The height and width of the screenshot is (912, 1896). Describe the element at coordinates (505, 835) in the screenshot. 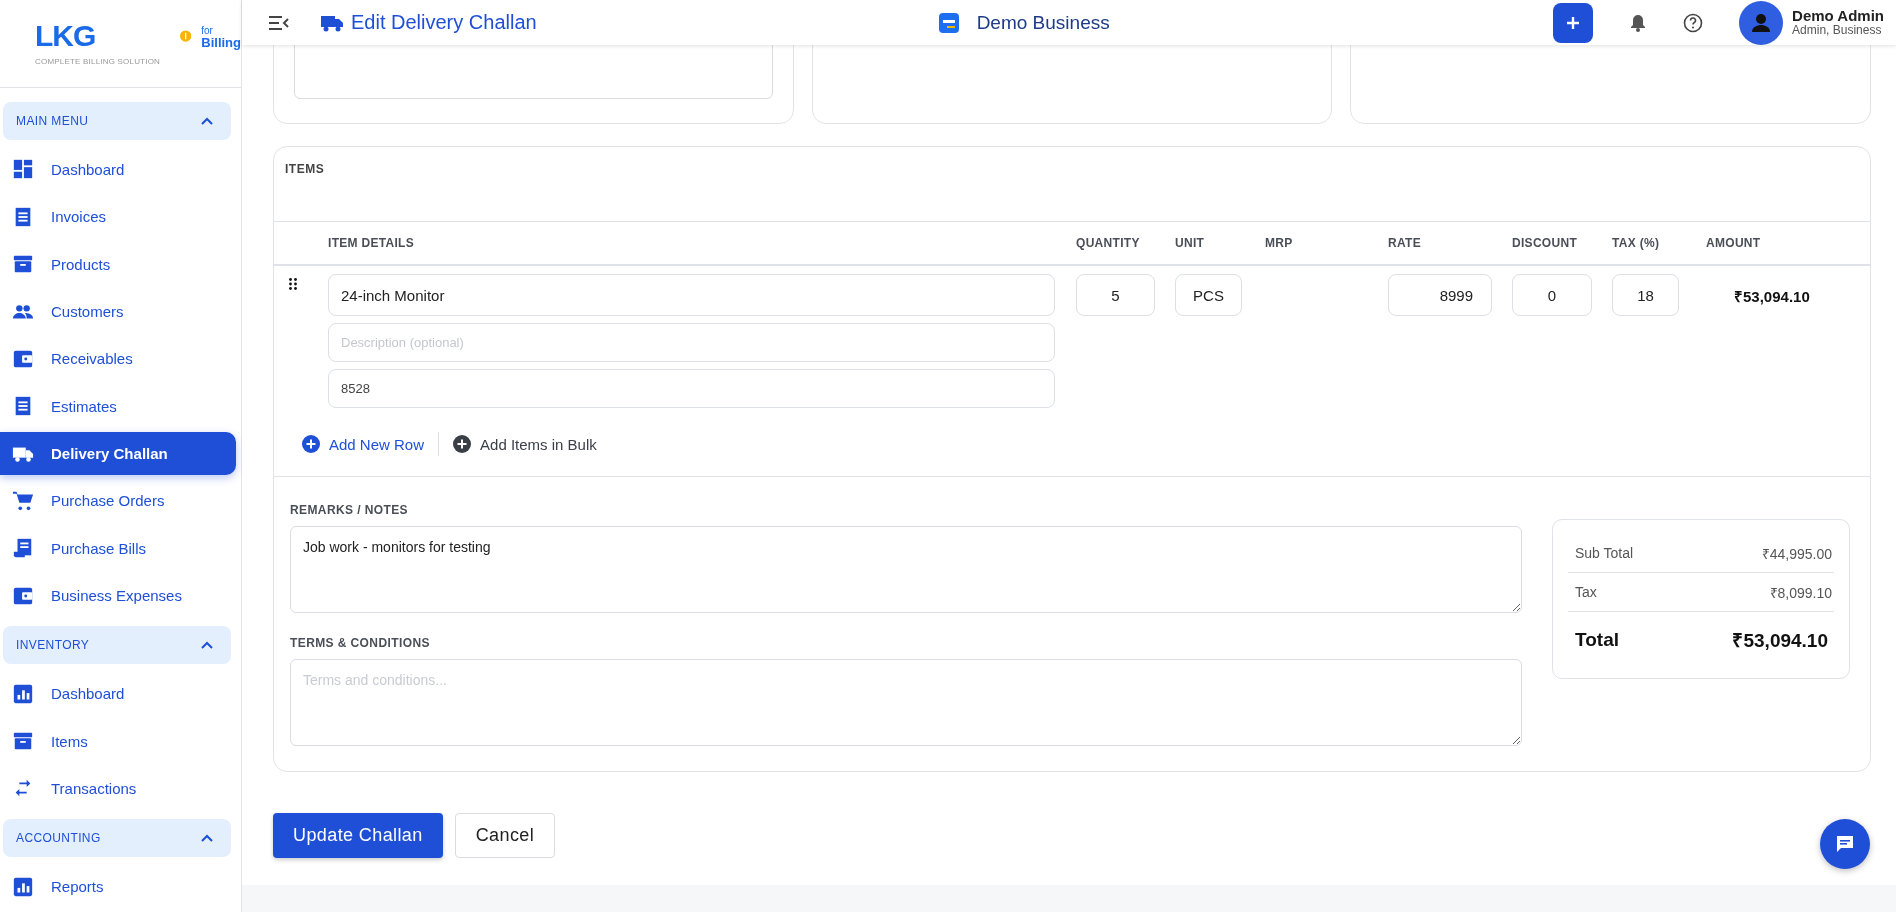

I see `cancel-button: Cancel` at that location.